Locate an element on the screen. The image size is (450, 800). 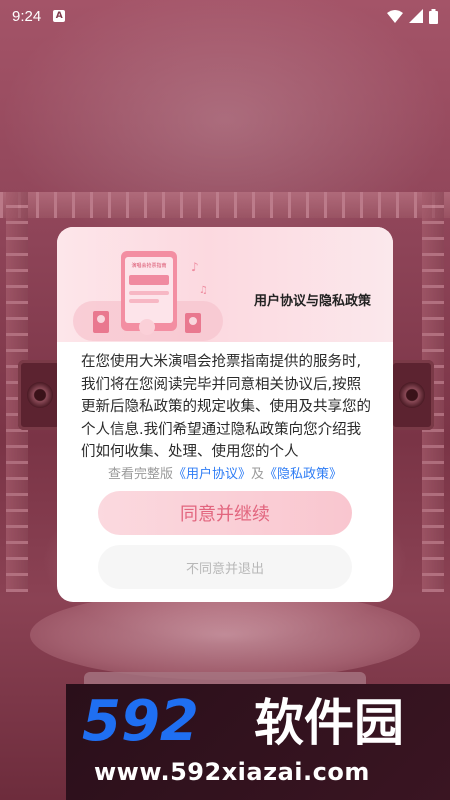
watermark-logo: 592 软件园 is located at coordinates (243, 720).